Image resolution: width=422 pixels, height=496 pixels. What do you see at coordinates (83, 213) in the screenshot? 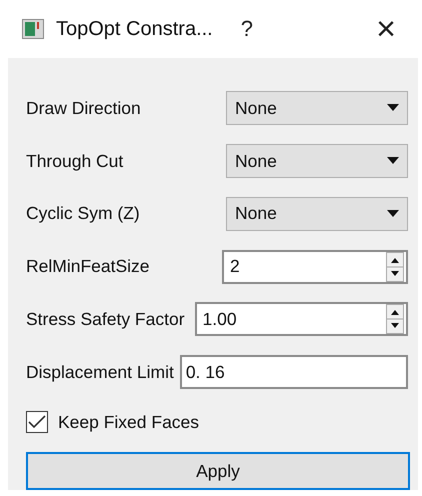
I see `field-label: Cyclic Sym (Z)` at bounding box center [83, 213].